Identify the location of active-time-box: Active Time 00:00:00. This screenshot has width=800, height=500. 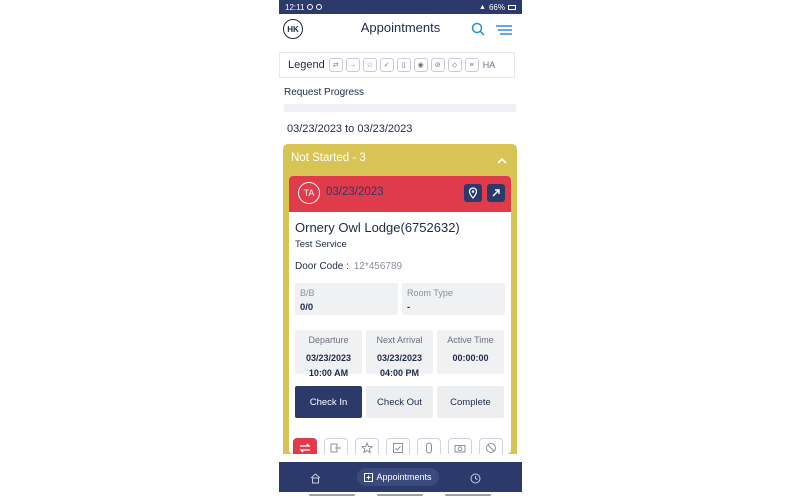
(470, 352).